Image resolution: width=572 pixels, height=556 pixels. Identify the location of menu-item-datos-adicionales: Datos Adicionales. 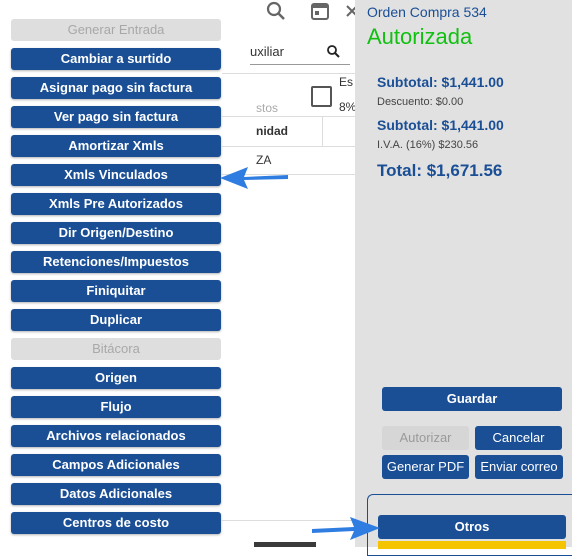
(116, 494).